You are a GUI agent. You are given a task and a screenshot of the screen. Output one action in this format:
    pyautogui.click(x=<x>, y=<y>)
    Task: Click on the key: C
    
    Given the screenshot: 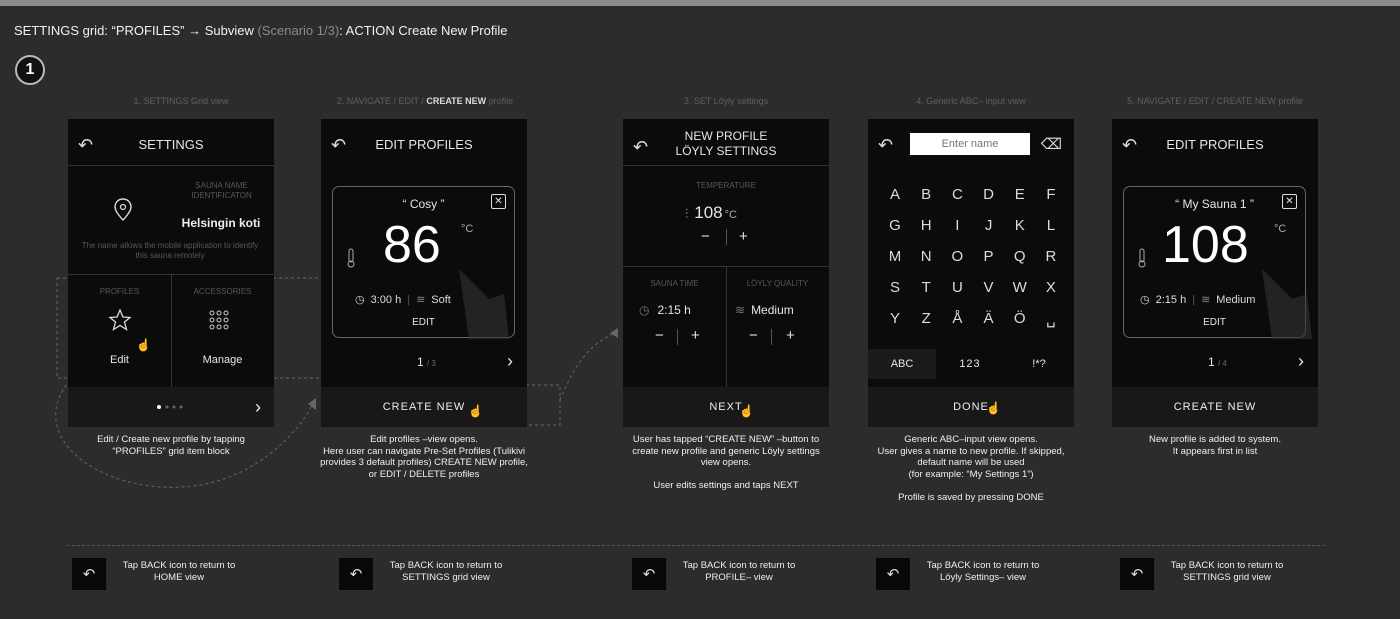 What is the action you would take?
    pyautogui.click(x=957, y=194)
    